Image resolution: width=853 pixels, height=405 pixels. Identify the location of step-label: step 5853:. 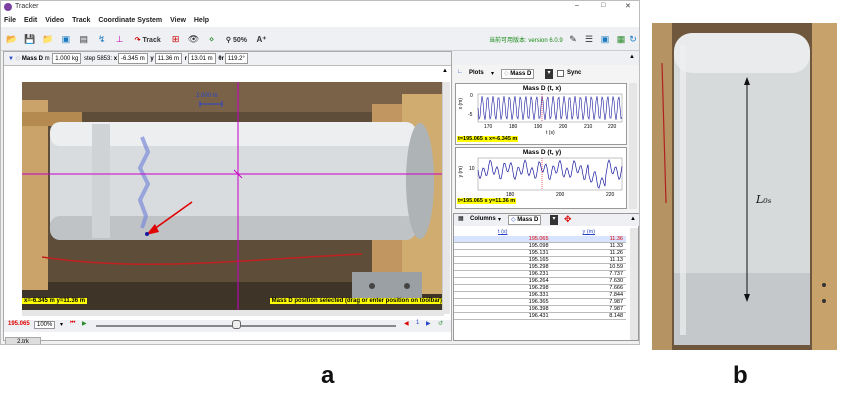
(98, 59).